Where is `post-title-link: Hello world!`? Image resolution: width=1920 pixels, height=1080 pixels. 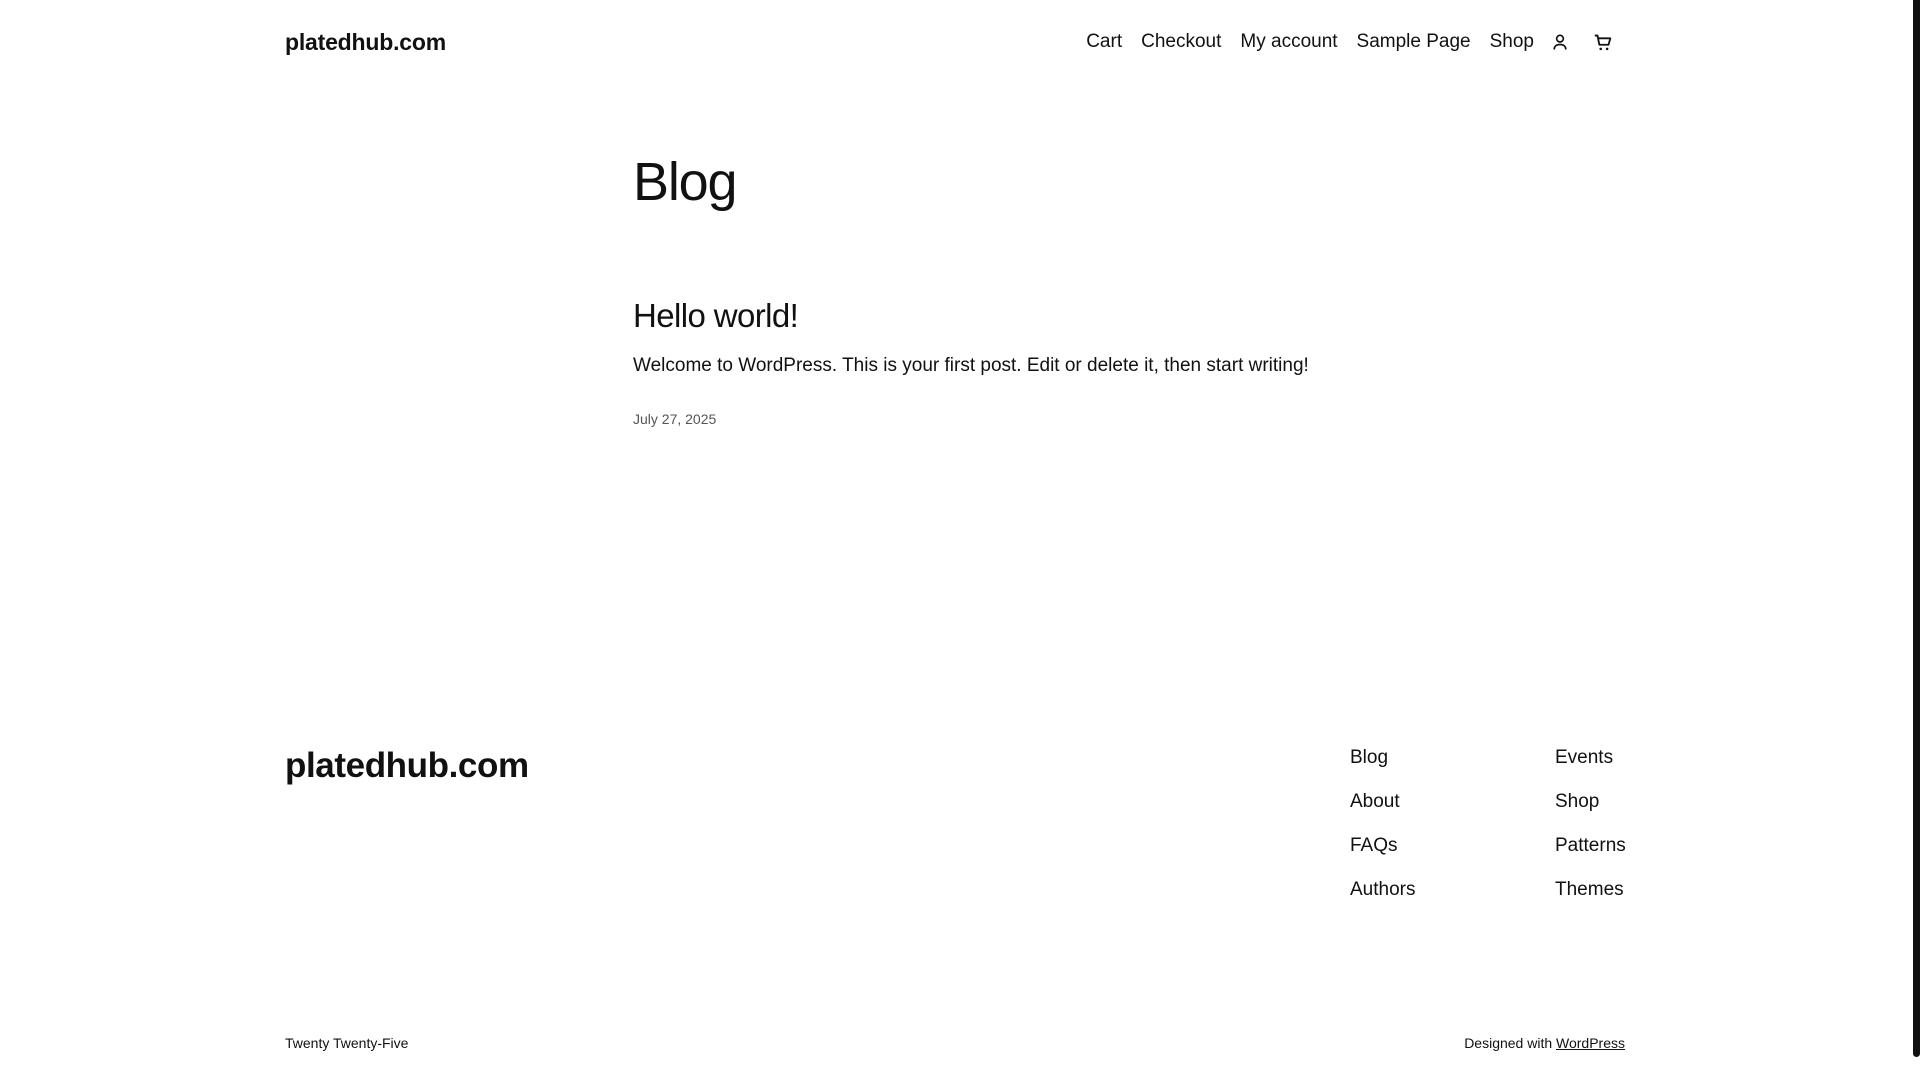
post-title-link: Hello world! is located at coordinates (716, 316).